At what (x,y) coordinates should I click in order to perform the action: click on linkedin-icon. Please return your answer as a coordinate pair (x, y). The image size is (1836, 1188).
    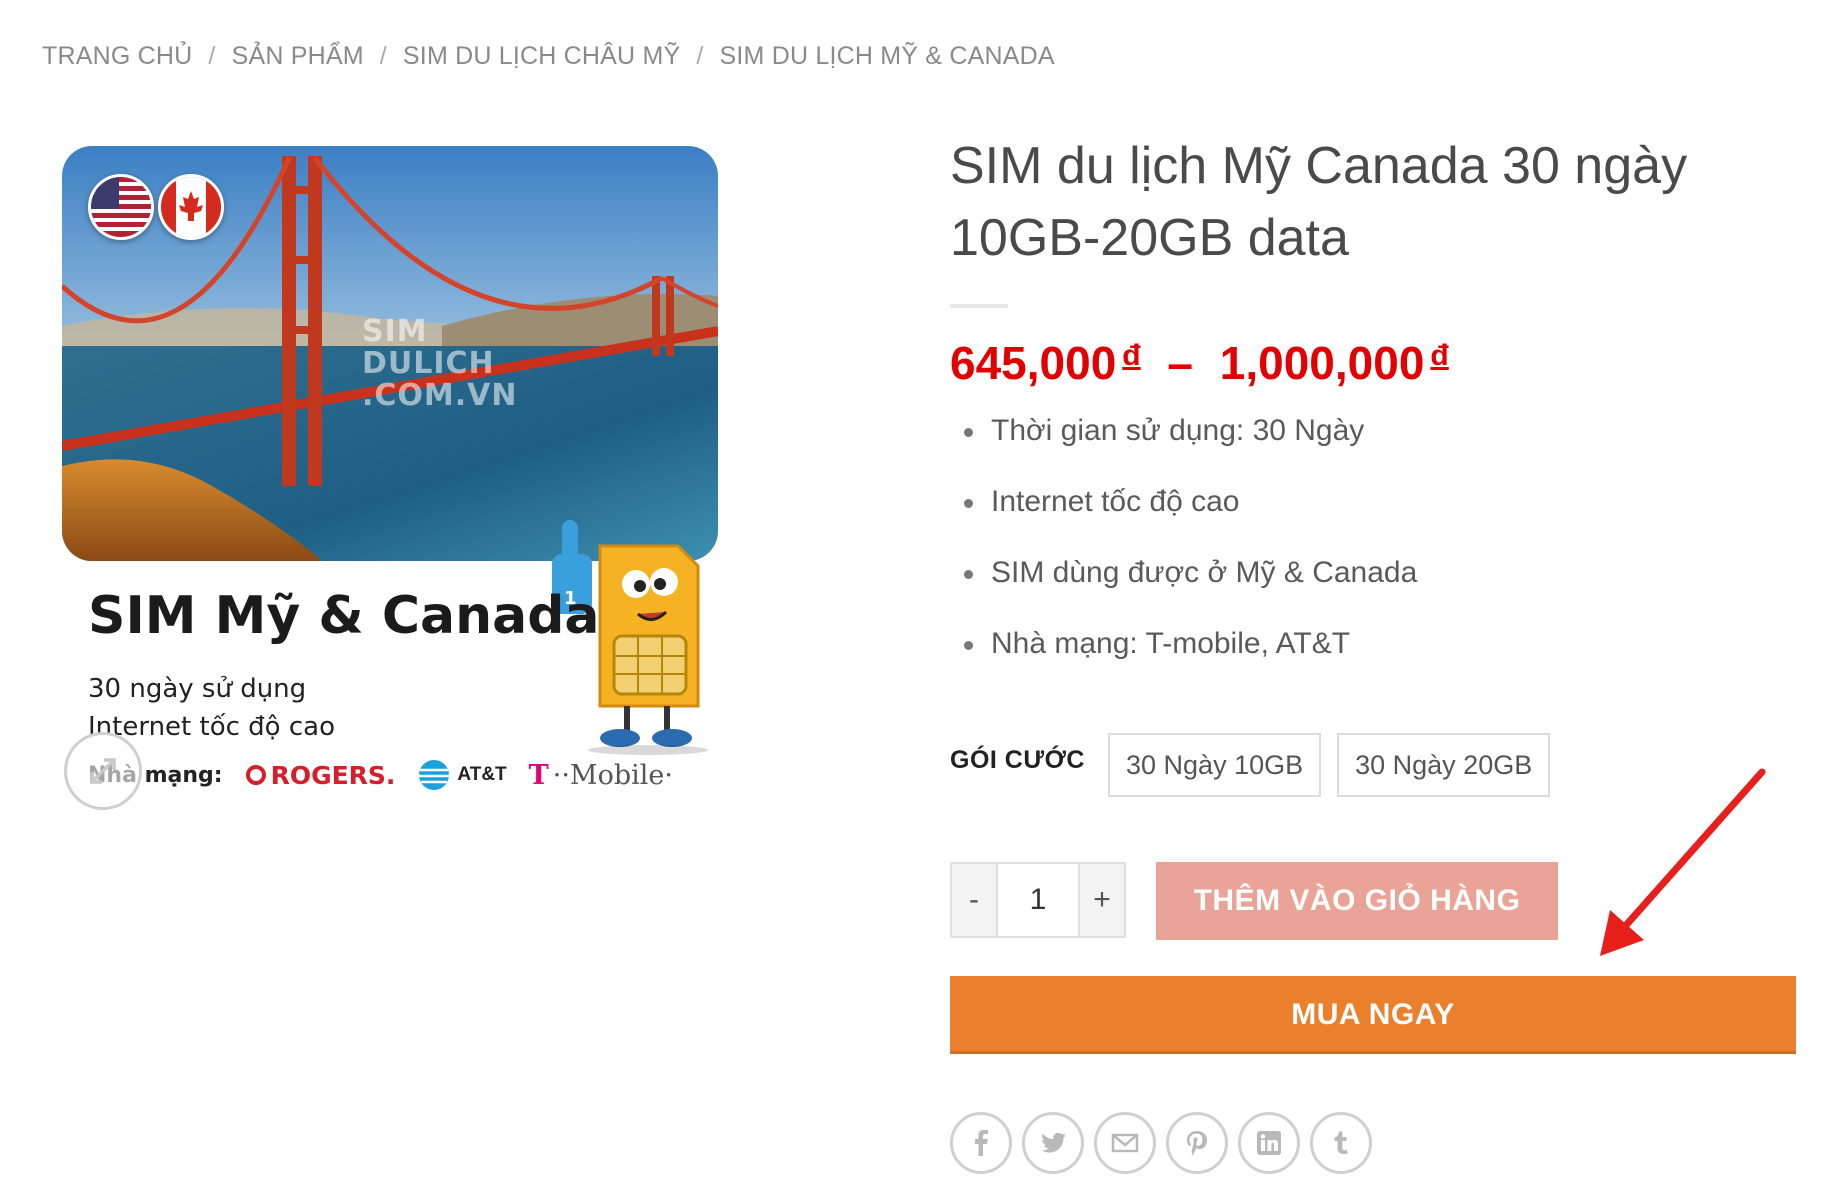
    Looking at the image, I should click on (1269, 1143).